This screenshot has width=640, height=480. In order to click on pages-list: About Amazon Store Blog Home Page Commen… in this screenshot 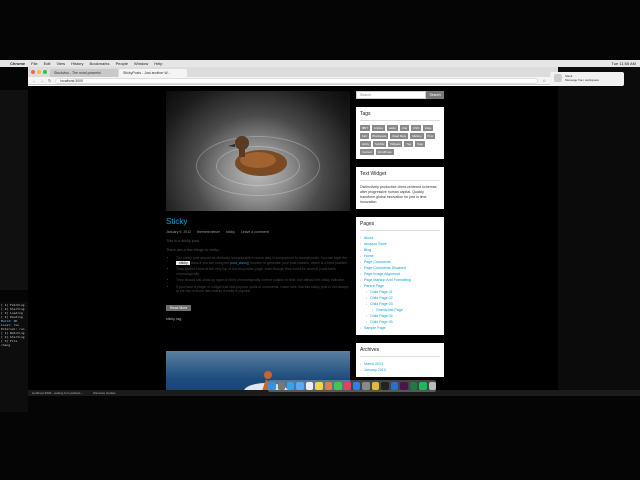, I will do `click(400, 283)`.